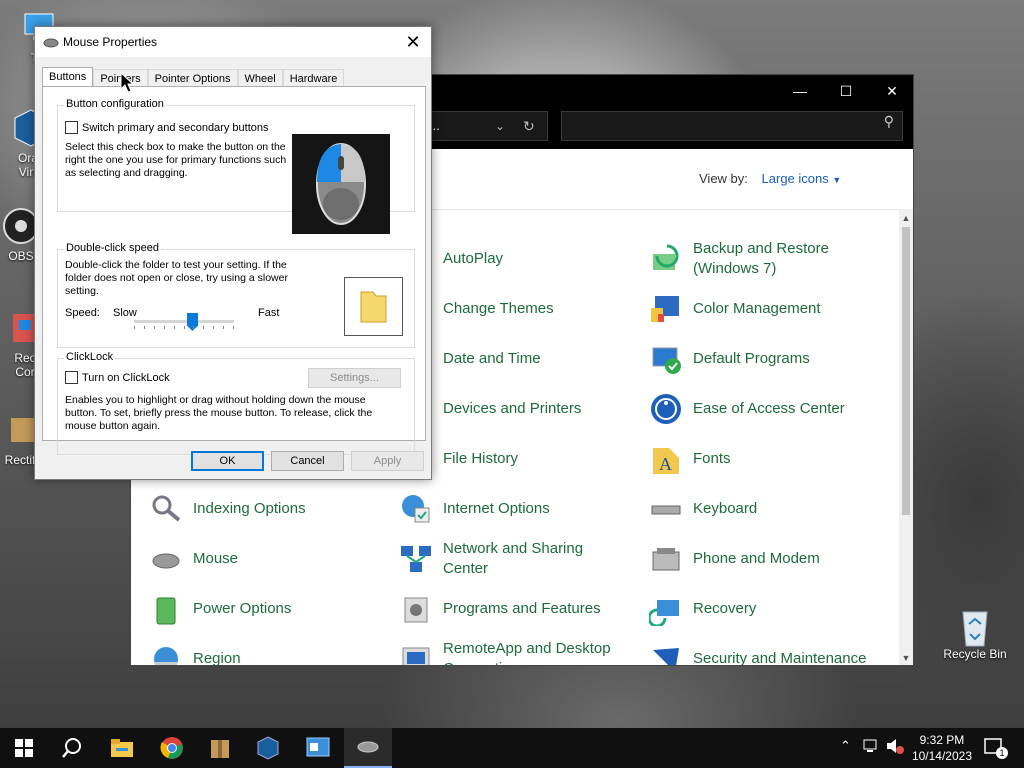 Image resolution: width=1024 pixels, height=768 pixels. Describe the element at coordinates (871, 747) in the screenshot. I see `network-icon` at that location.